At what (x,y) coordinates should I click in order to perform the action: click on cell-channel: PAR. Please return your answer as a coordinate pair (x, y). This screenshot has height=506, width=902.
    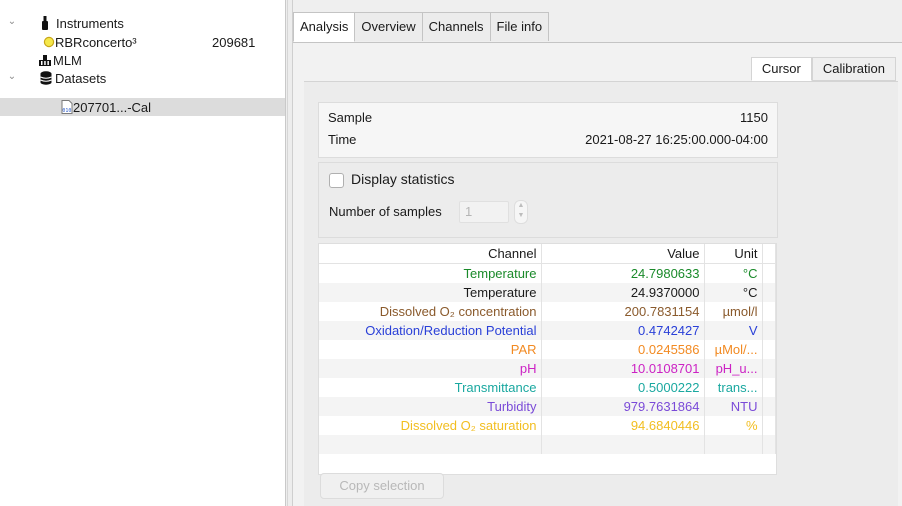
    Looking at the image, I should click on (430, 349).